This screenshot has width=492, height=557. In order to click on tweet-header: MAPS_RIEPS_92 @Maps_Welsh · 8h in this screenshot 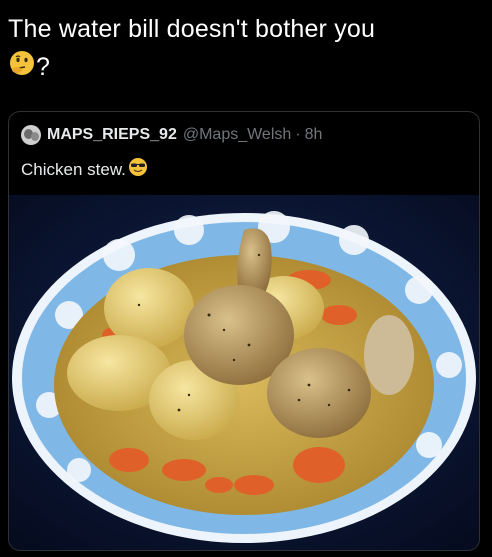, I will do `click(171, 135)`.